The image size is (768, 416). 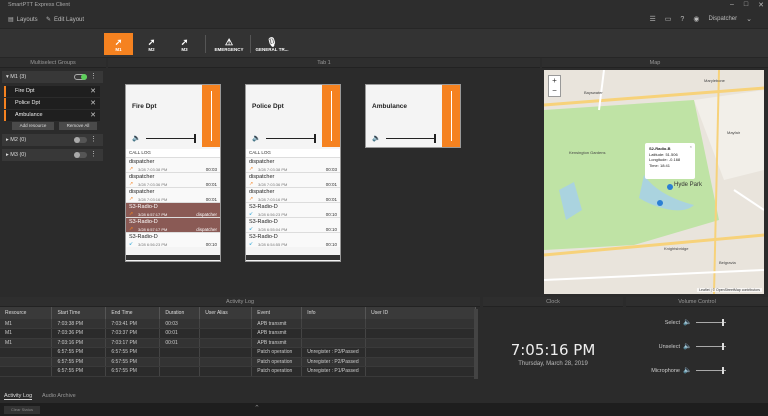 What do you see at coordinates (334, 313) in the screenshot?
I see `column-header: Info` at bounding box center [334, 313].